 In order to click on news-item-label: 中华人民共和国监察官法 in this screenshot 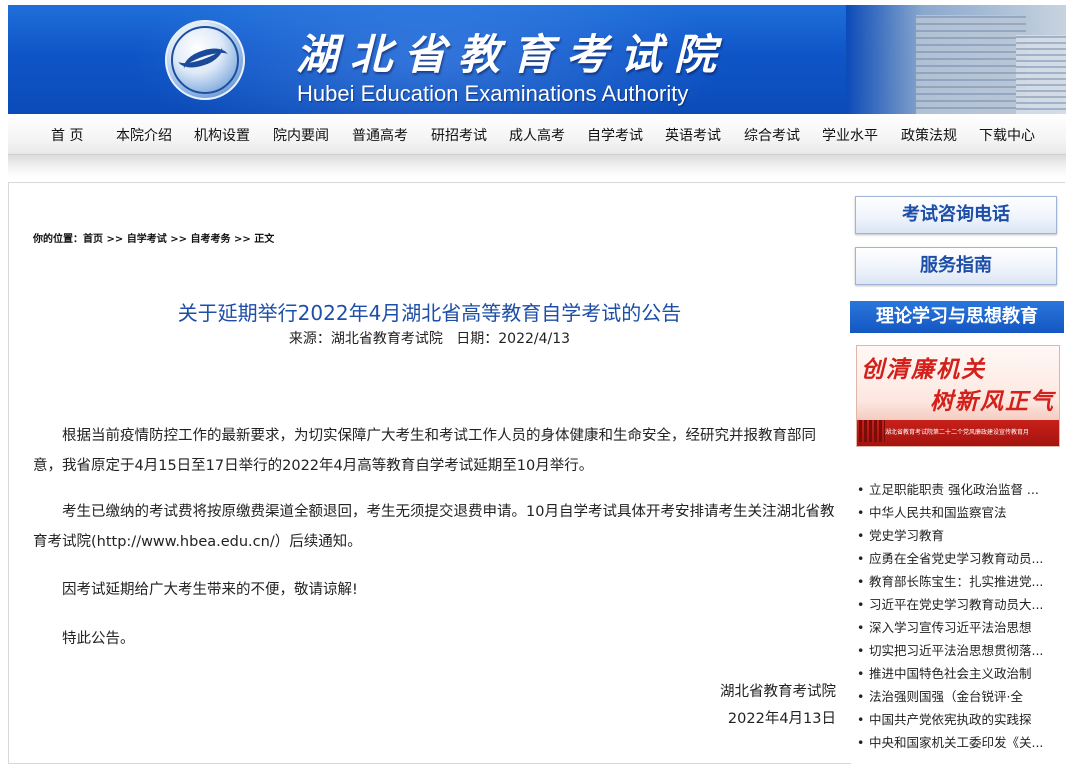, I will do `click(937, 512)`.